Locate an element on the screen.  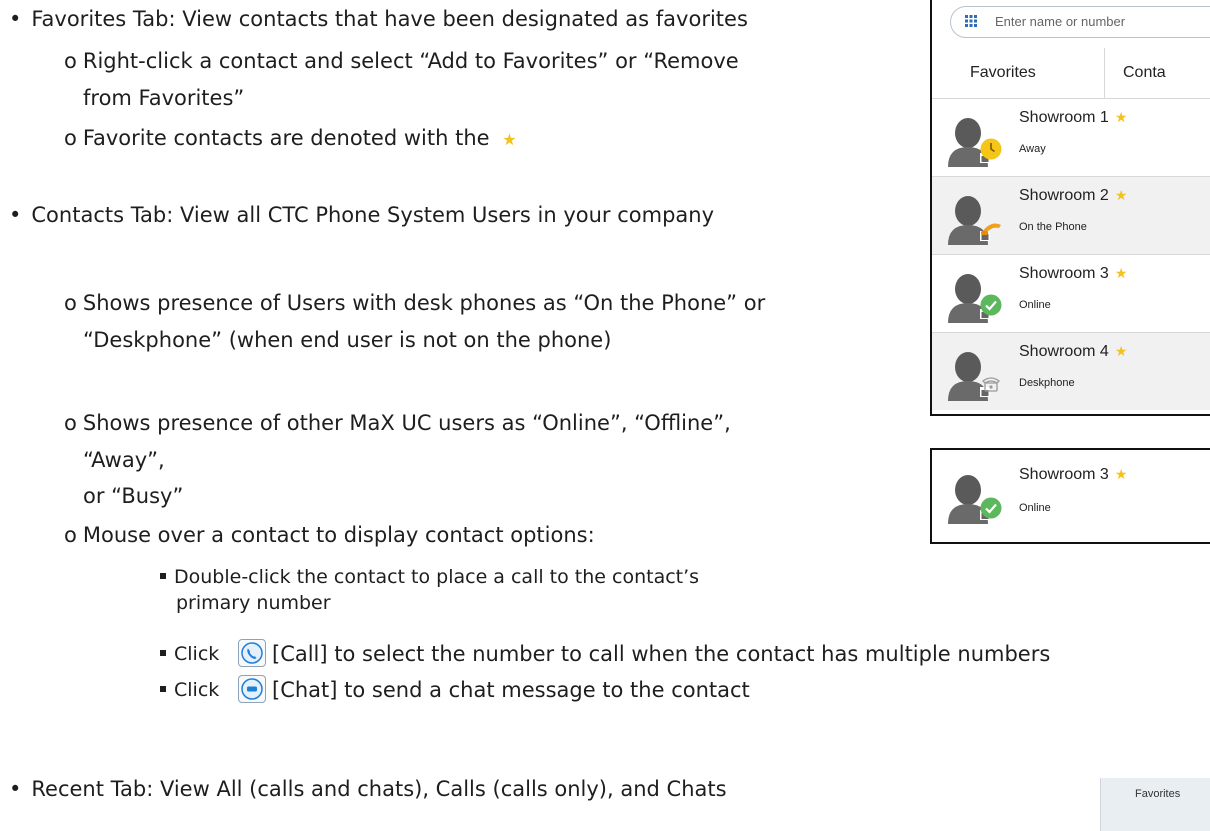
contact-name: Showroom 1 ★ is located at coordinates (1073, 117).